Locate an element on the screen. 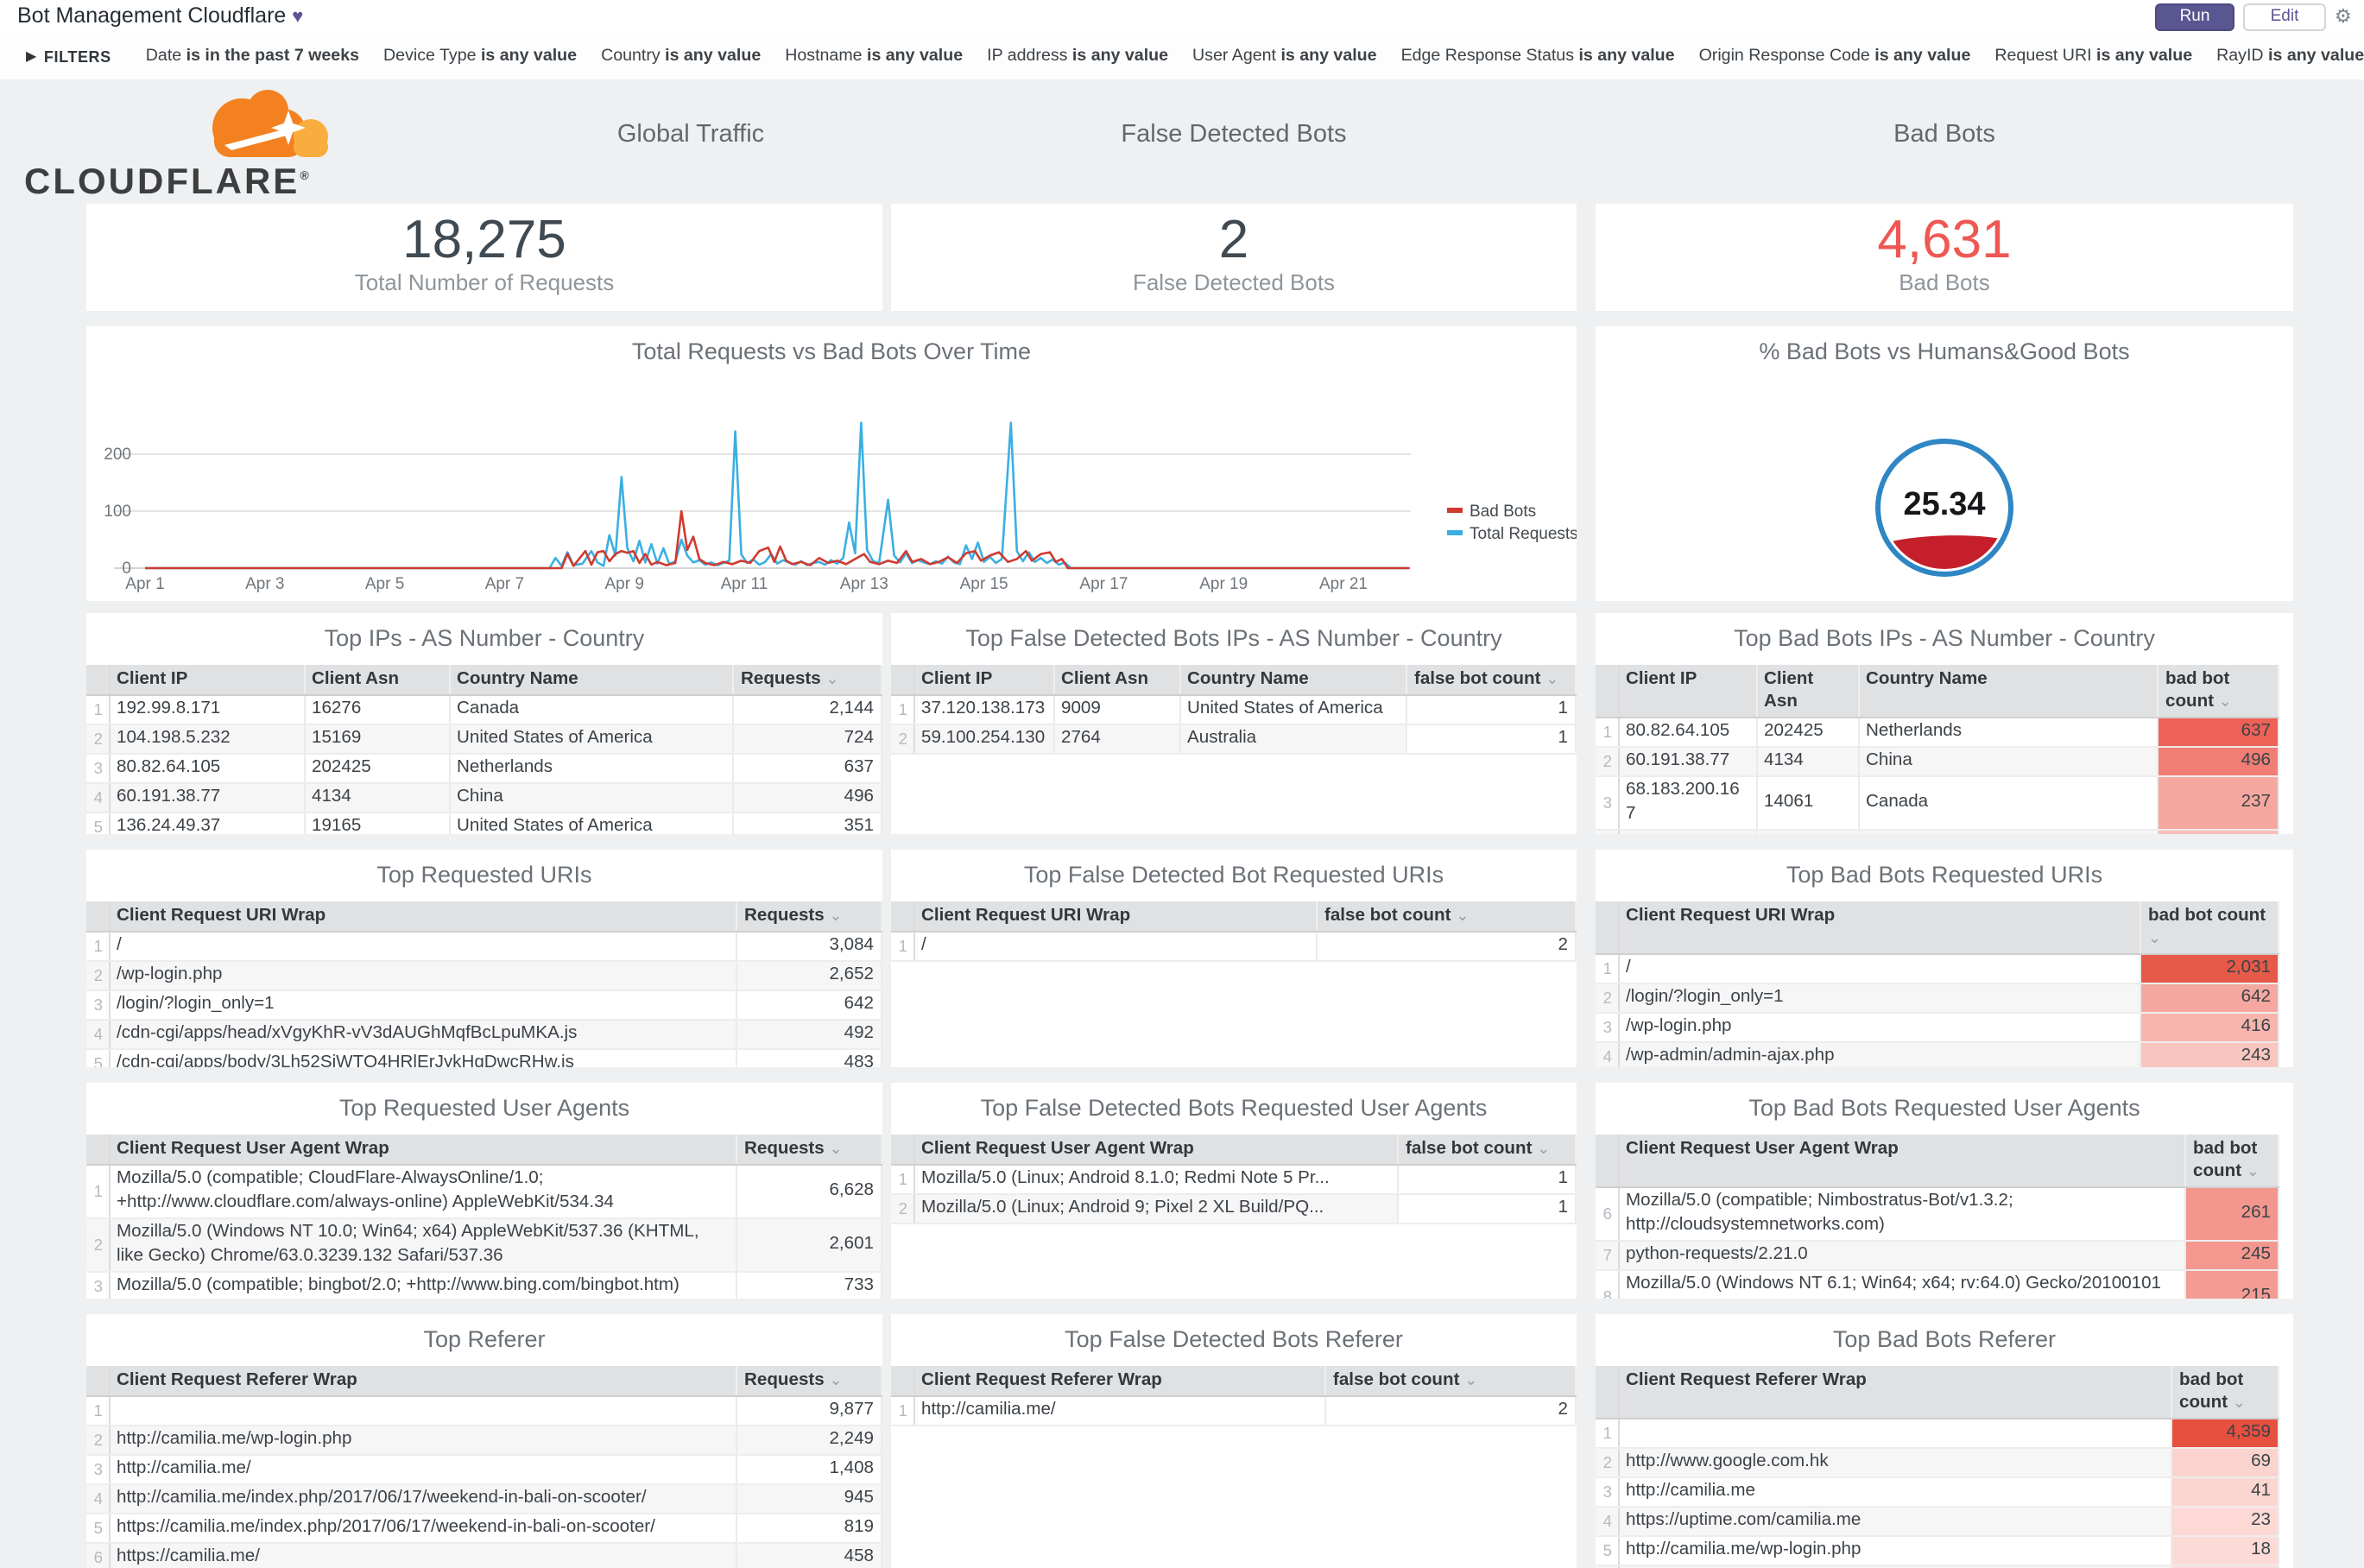 Image resolution: width=2364 pixels, height=1568 pixels. table-row: 7 python-requests/2.21.0 245 is located at coordinates (1938, 1256).